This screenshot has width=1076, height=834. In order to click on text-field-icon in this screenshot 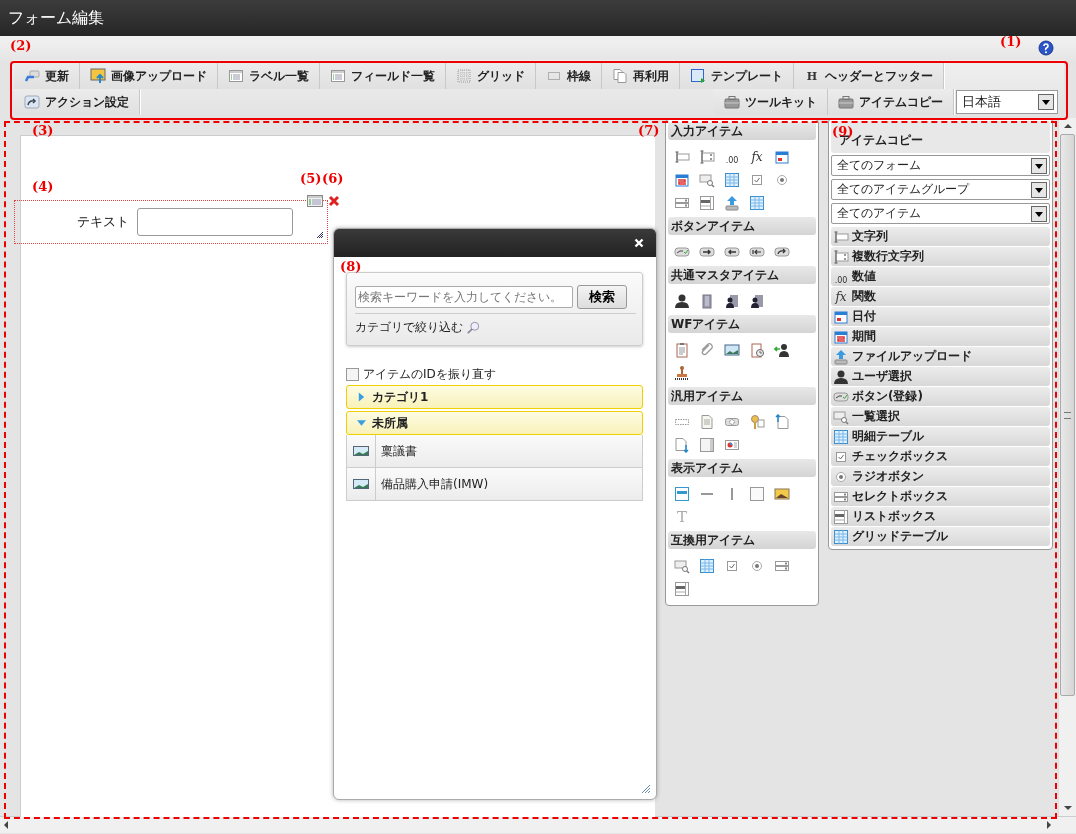, I will do `click(682, 156)`.